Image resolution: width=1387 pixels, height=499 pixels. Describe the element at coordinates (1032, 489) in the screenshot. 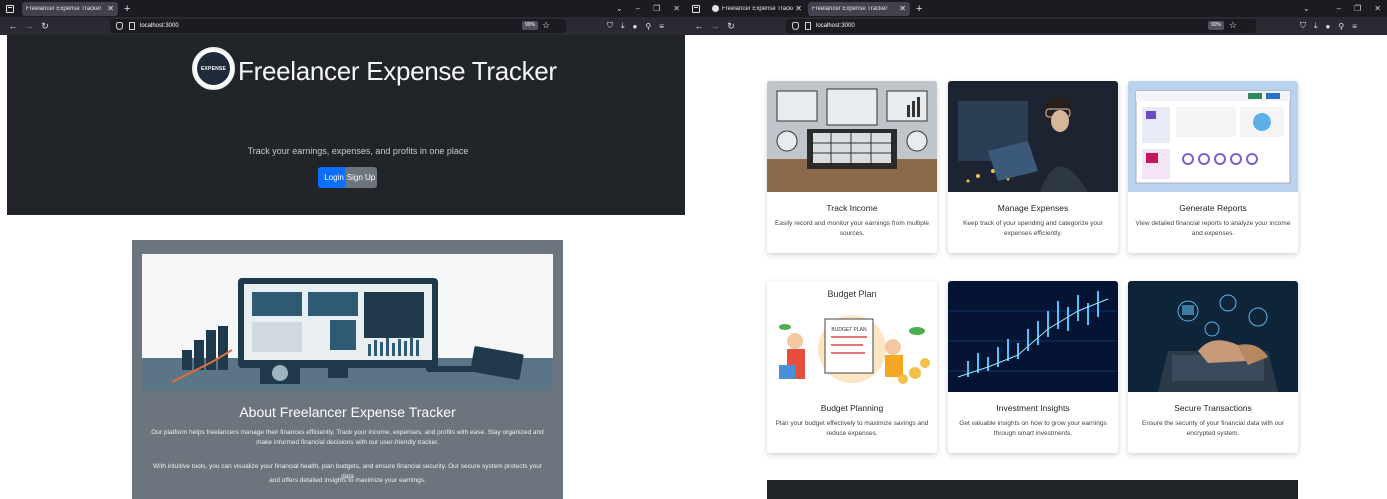

I see `page-footer` at that location.